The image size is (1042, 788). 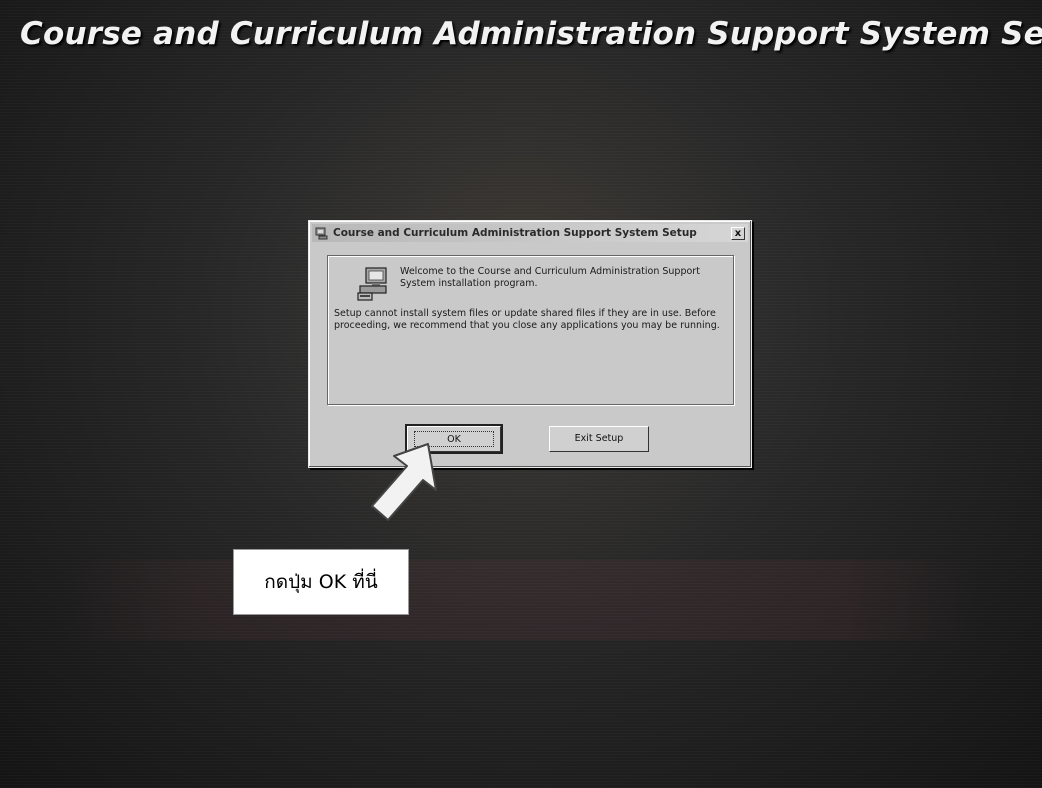 I want to click on computer-setup-icon, so click(x=374, y=284).